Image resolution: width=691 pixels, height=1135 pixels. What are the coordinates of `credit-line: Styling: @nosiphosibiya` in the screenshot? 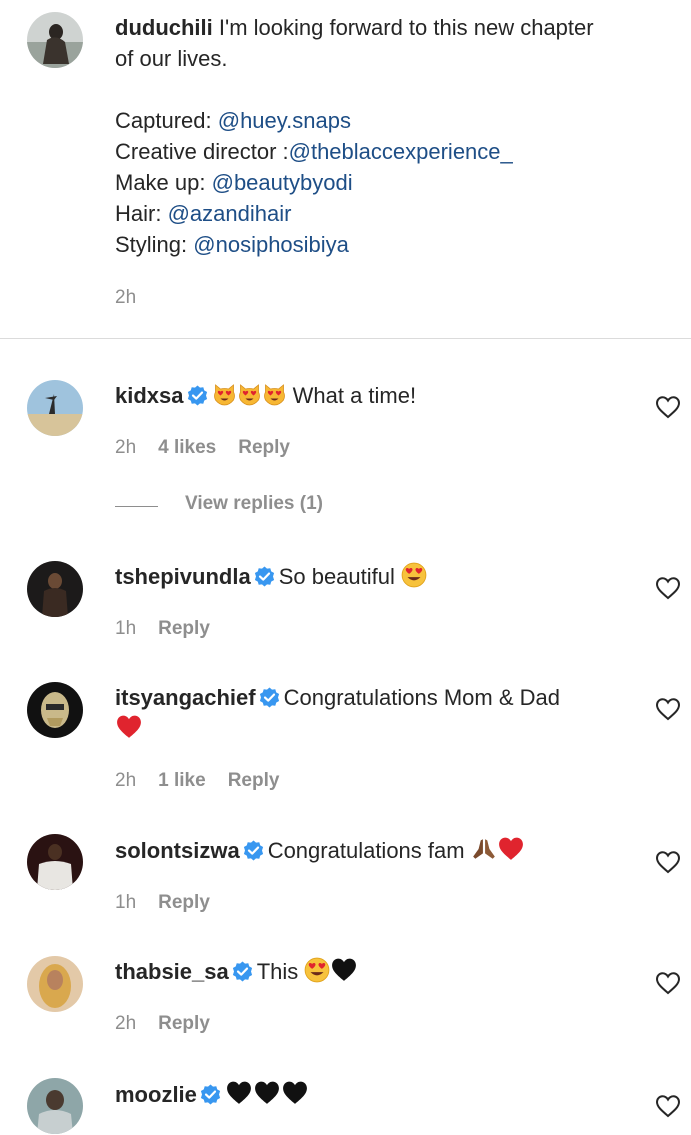 It's located at (232, 244).